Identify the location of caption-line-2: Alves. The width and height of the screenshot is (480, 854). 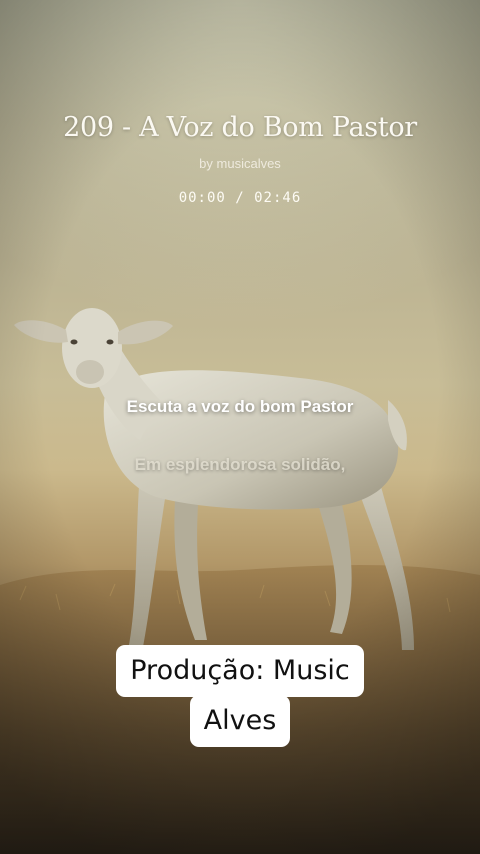
(240, 721).